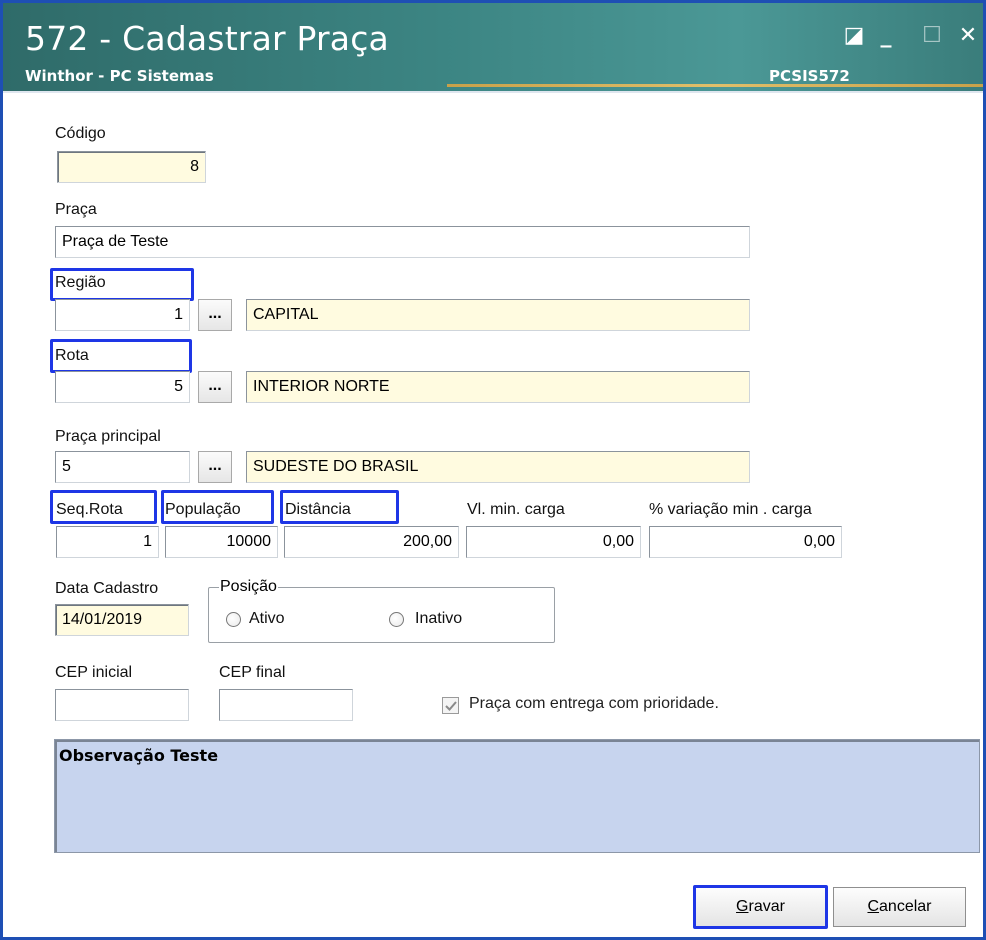 The height and width of the screenshot is (940, 986). Describe the element at coordinates (493, 92) in the screenshot. I see `content-separator` at that location.